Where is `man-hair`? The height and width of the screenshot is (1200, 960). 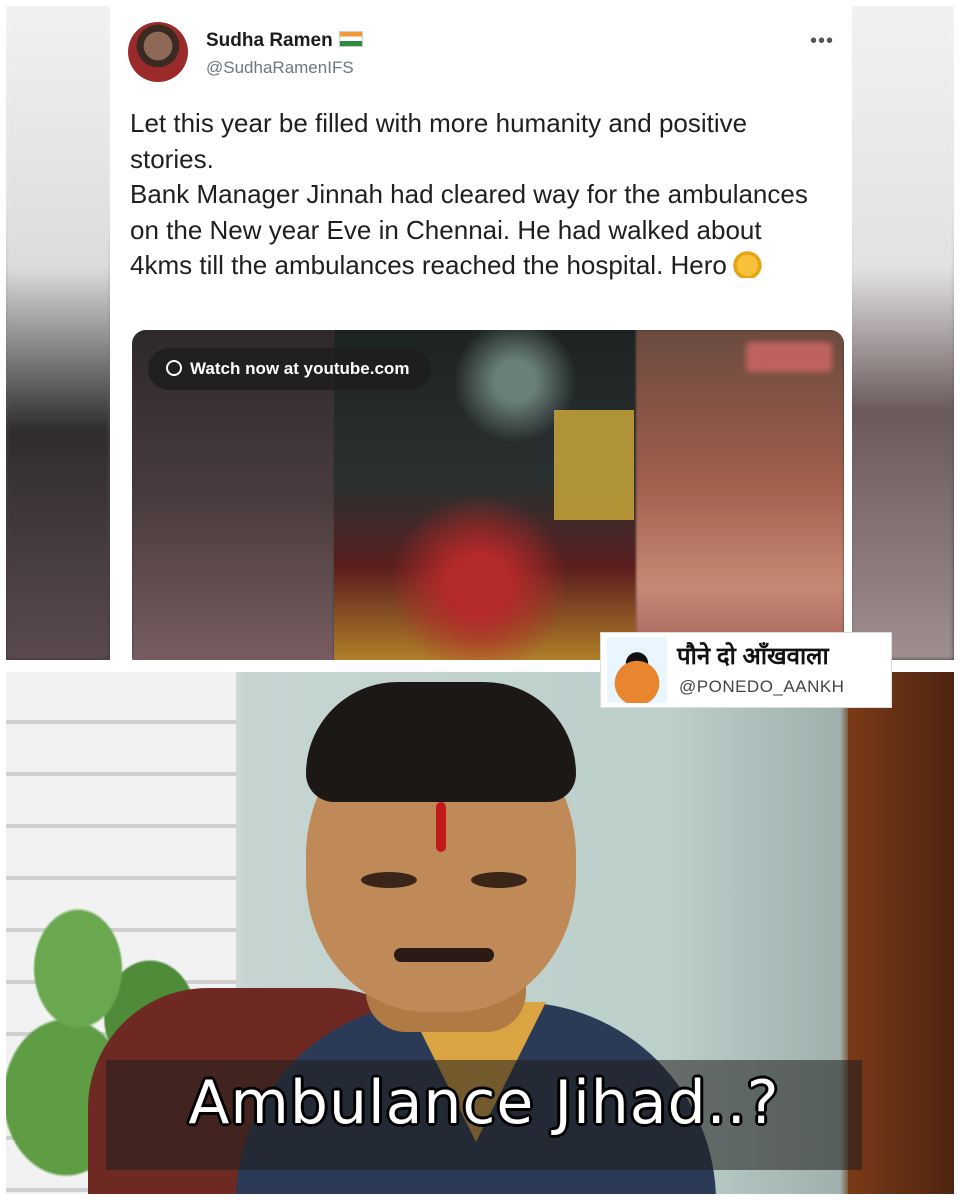 man-hair is located at coordinates (441, 742).